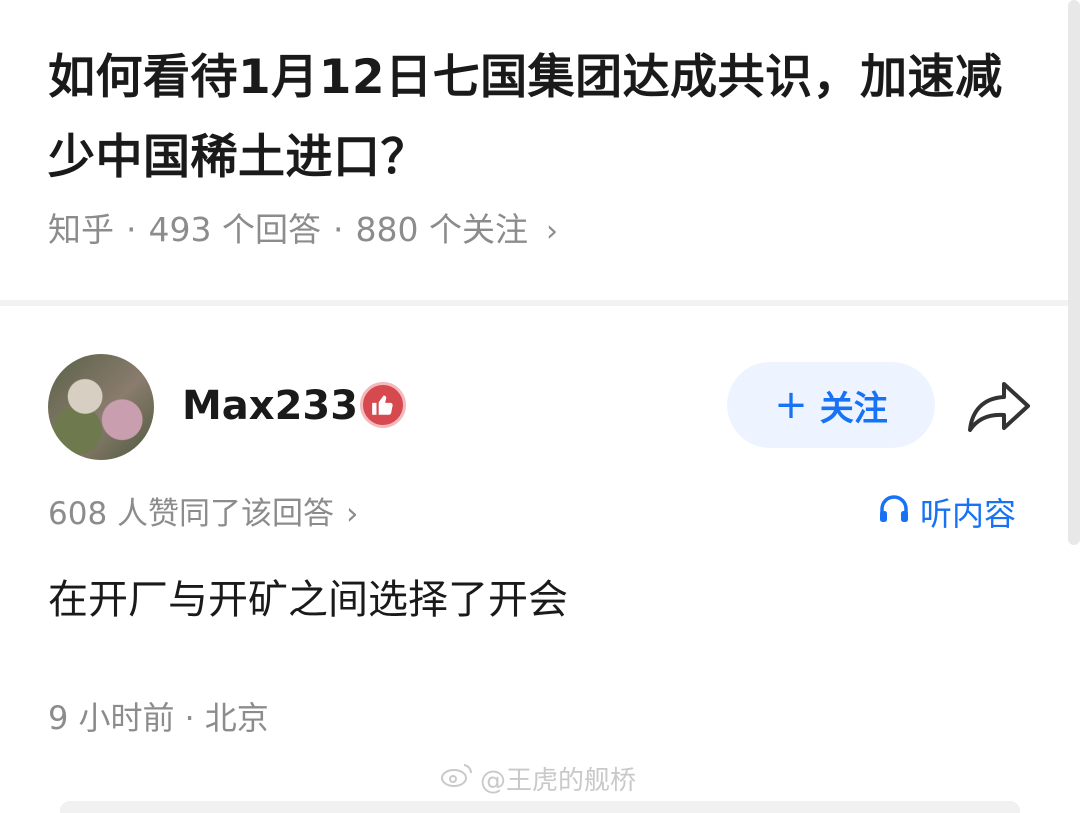 The image size is (1080, 813). I want to click on share-arrow-icon, so click(999, 407).